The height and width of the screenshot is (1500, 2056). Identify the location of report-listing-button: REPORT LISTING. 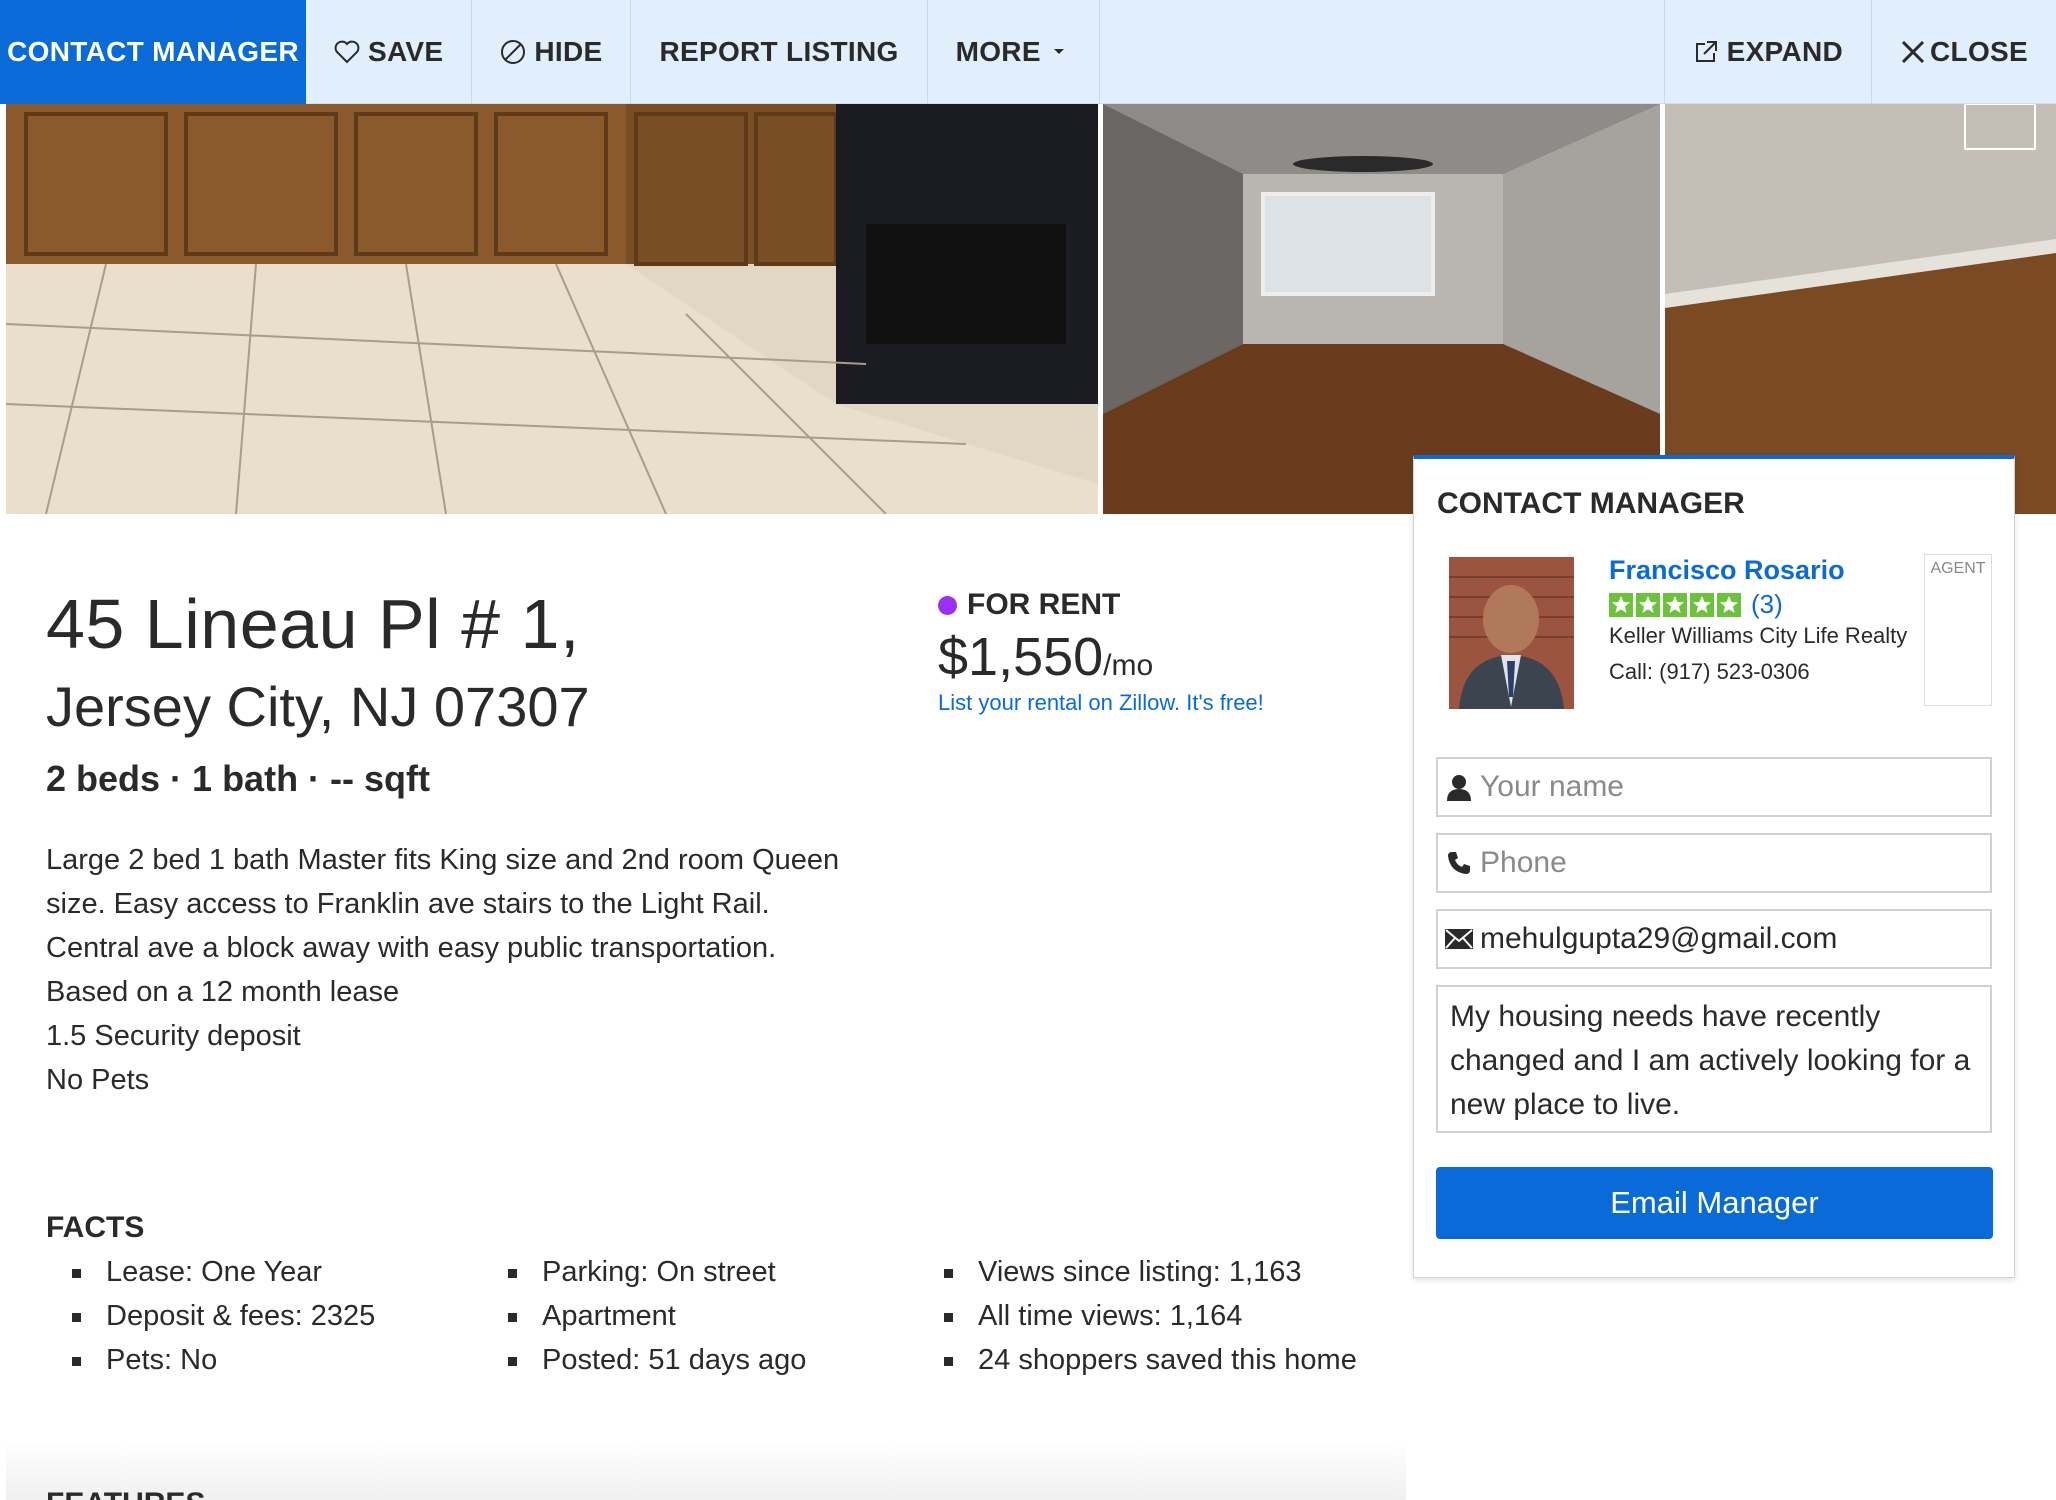
(779, 52).